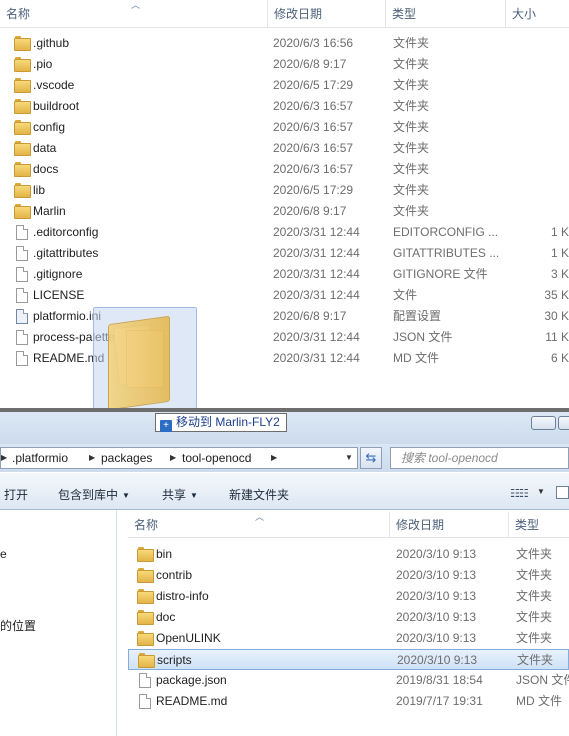 This screenshot has width=569, height=736. I want to click on column-header-size: 大小, so click(537, 14).